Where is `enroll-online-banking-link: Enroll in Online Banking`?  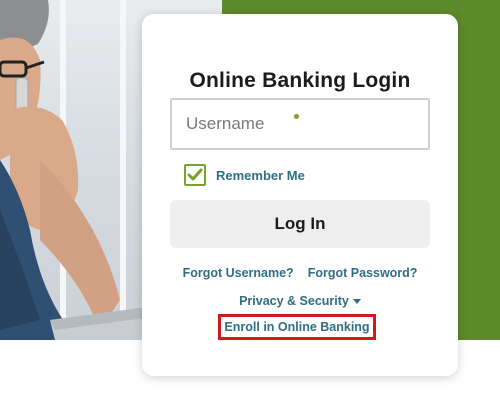 enroll-online-banking-link: Enroll in Online Banking is located at coordinates (297, 327).